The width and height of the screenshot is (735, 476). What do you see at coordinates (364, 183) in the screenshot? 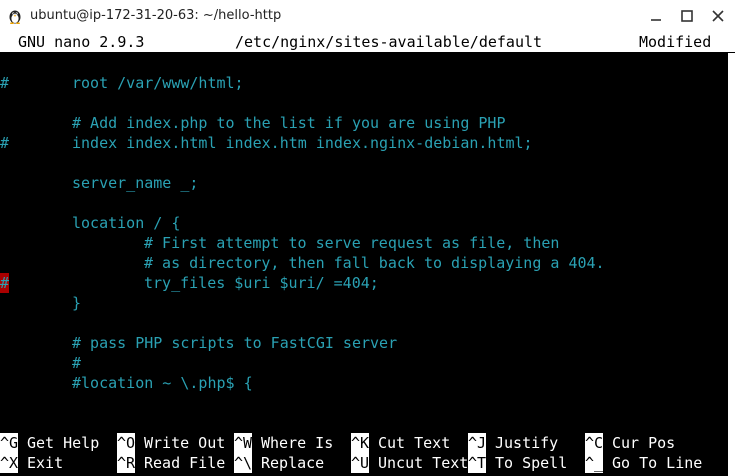
I see `editor-line: server_name _;` at bounding box center [364, 183].